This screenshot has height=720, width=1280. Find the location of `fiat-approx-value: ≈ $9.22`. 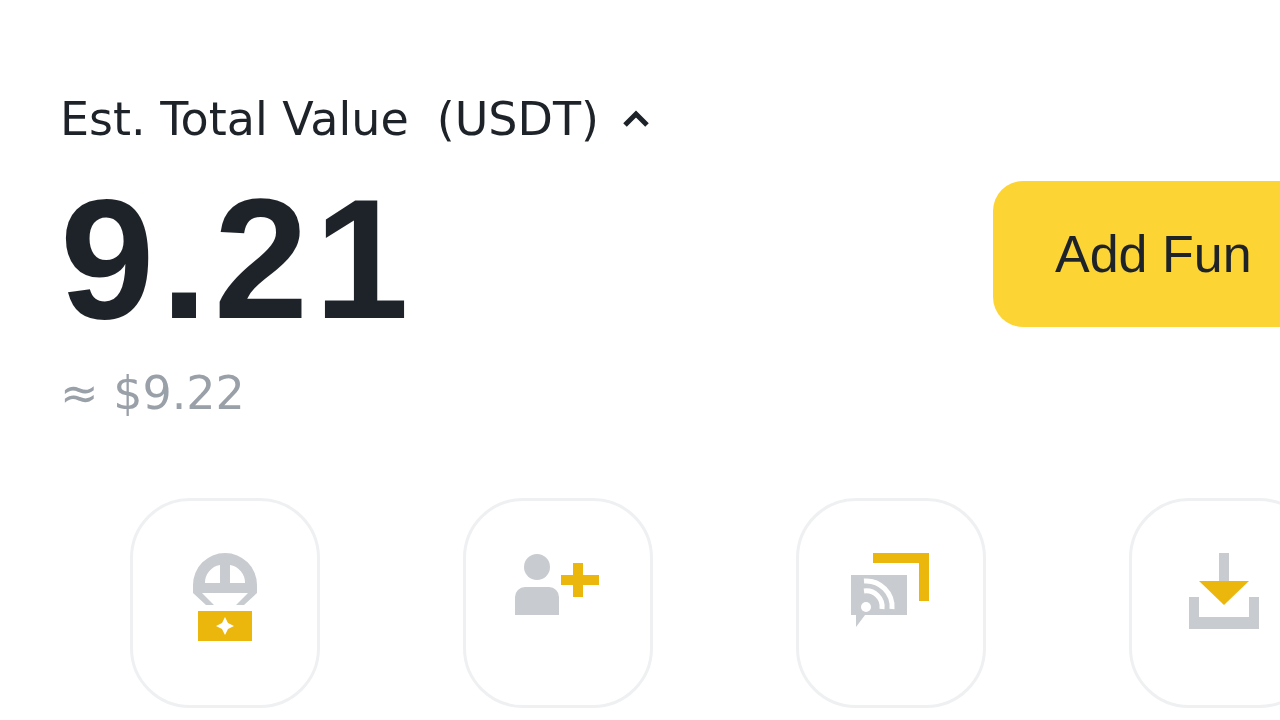

fiat-approx-value: ≈ $9.22 is located at coordinates (153, 393).